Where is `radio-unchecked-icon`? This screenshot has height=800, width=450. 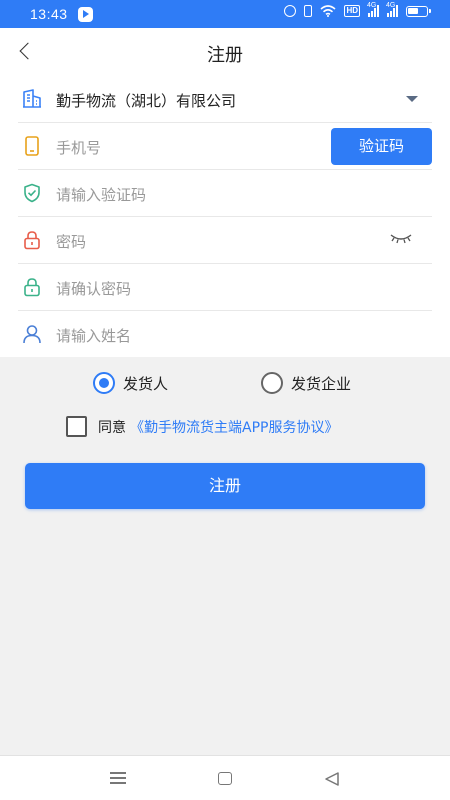
radio-unchecked-icon is located at coordinates (272, 383).